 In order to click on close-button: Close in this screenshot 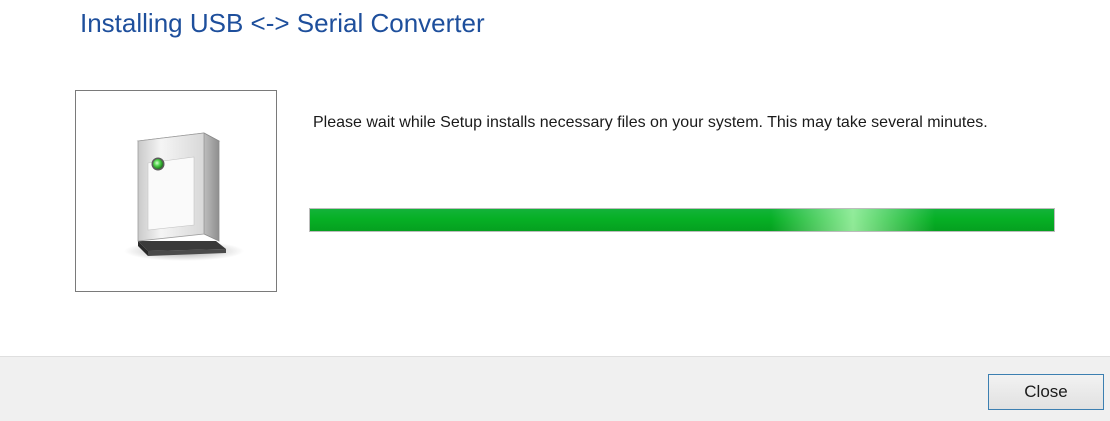, I will do `click(1046, 392)`.